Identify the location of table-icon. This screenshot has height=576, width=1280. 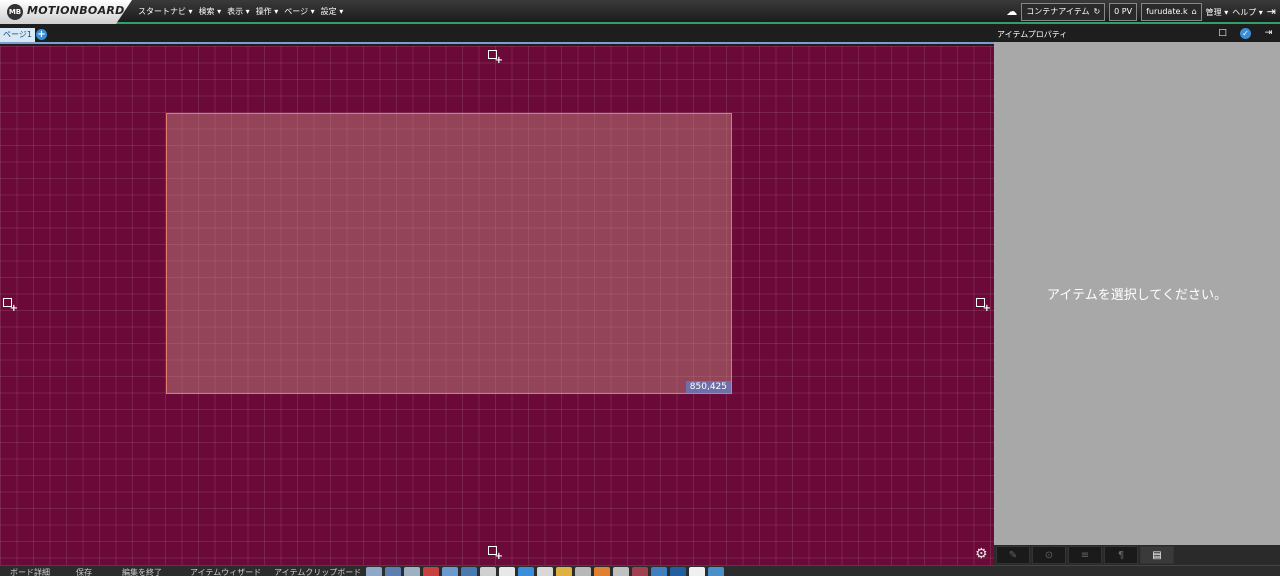
(412, 571).